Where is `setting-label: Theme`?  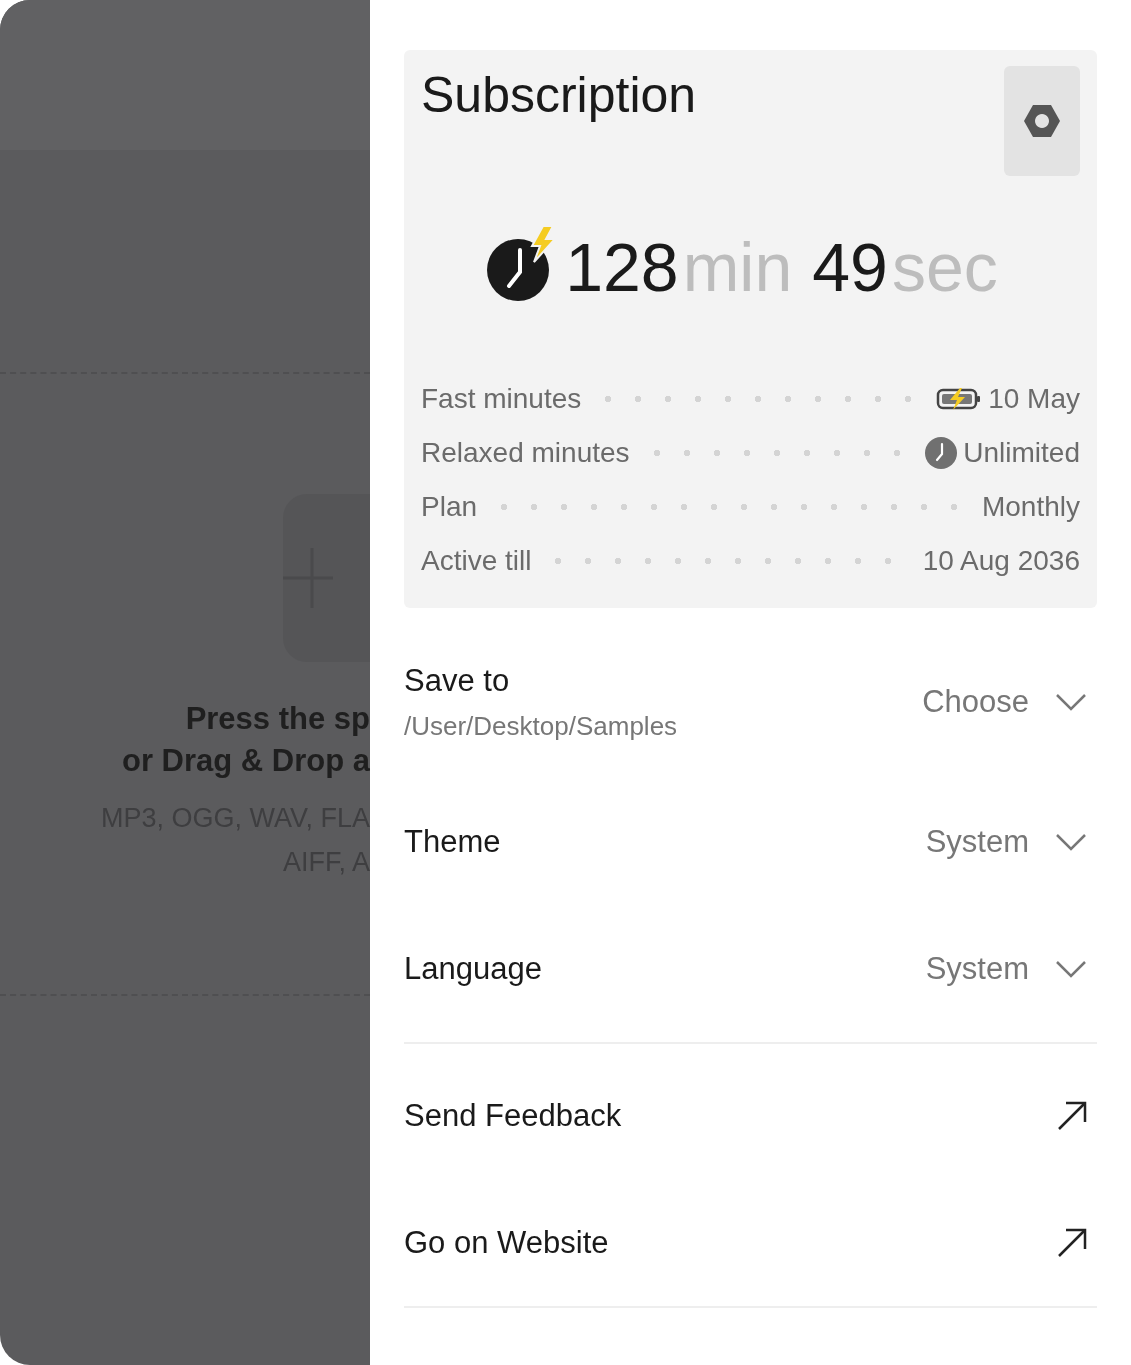 setting-label: Theme is located at coordinates (452, 841).